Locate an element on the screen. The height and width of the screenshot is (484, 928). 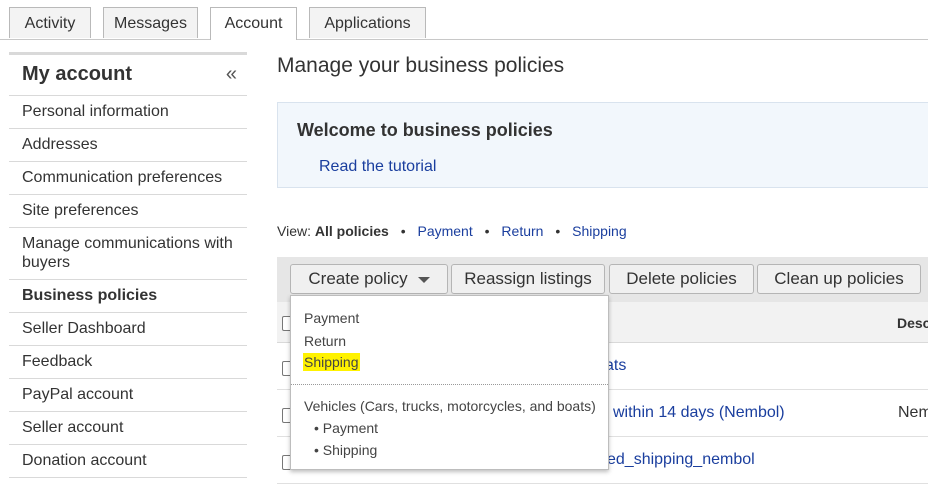
menu-item-vehicles-shipping: • Shipping is located at coordinates (345, 450).